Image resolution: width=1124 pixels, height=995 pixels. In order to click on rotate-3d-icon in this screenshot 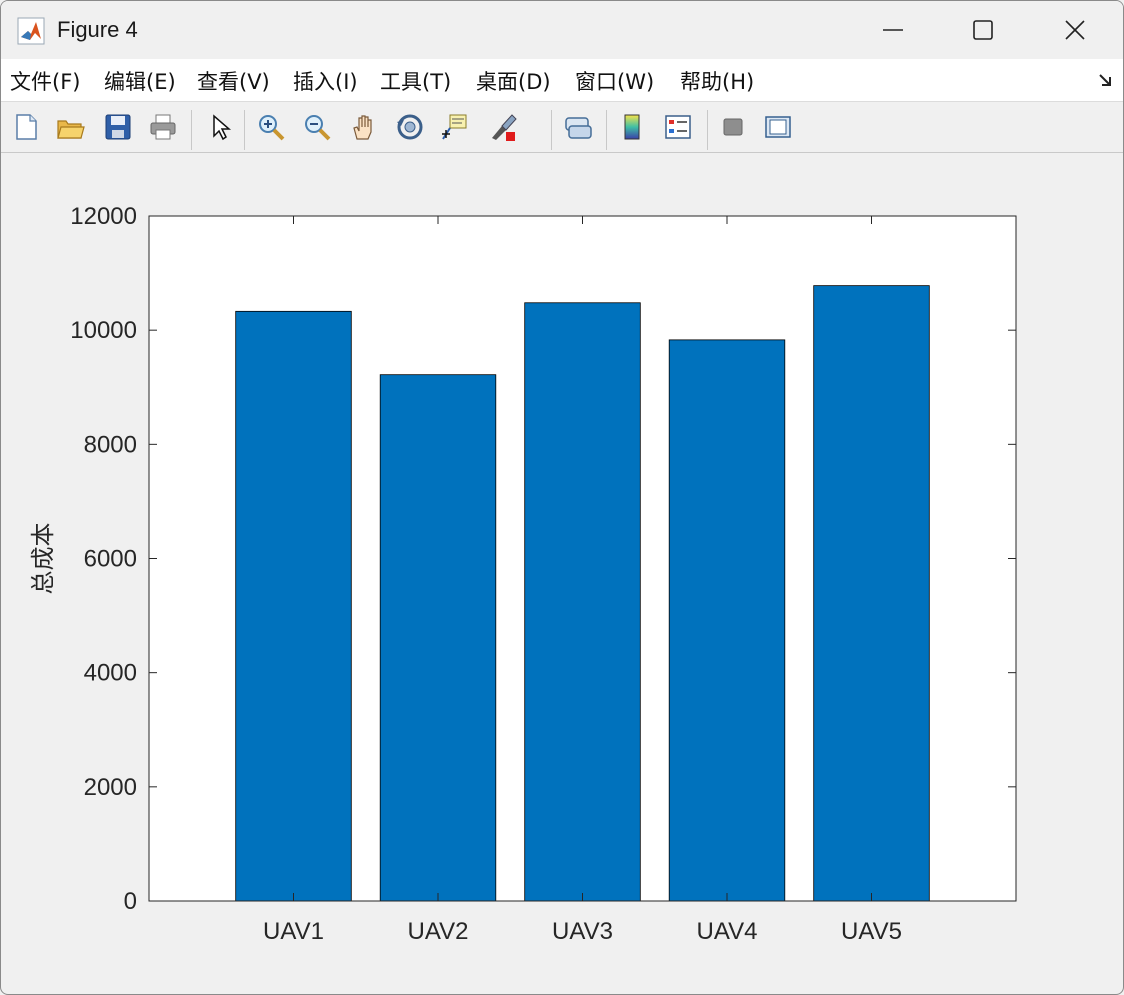, I will do `click(410, 127)`.